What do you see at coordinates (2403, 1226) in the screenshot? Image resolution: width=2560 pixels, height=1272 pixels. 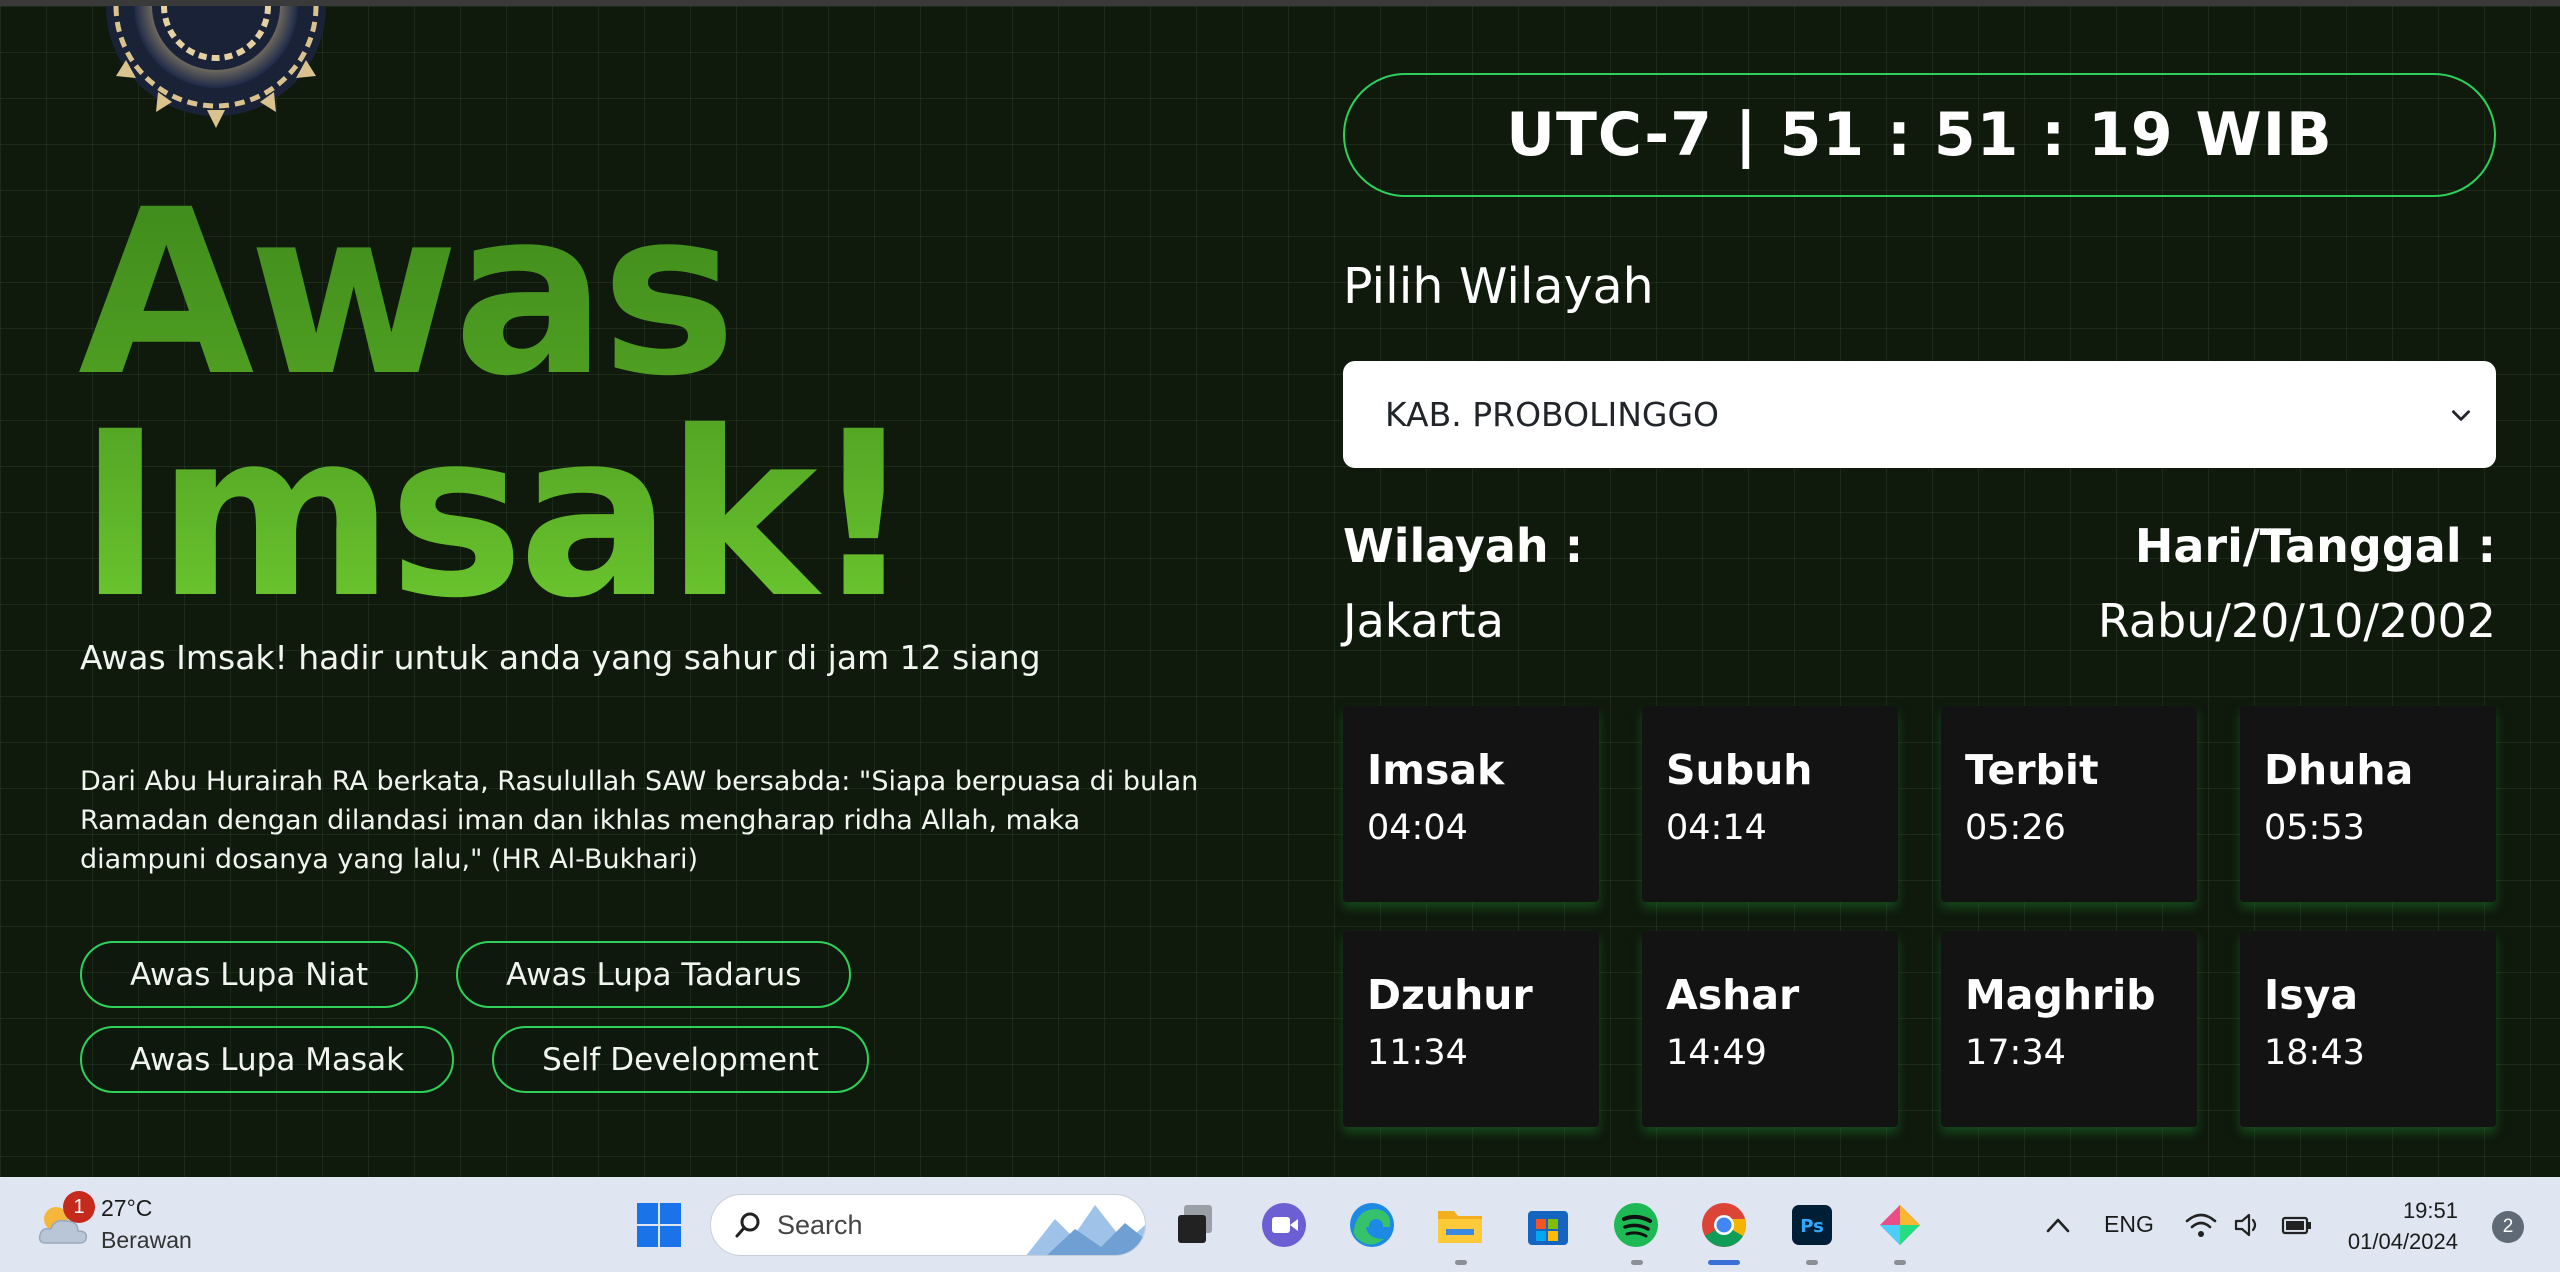 I see `taskbar-clock: 19:51 01/04/2024` at bounding box center [2403, 1226].